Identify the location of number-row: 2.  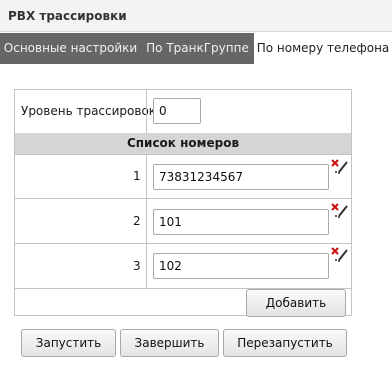
(183, 221).